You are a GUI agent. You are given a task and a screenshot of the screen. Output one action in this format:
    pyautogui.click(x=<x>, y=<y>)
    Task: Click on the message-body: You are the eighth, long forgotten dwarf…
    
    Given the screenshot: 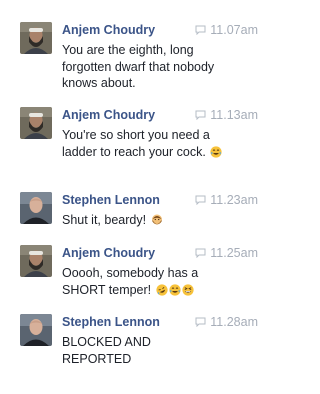 What is the action you would take?
    pyautogui.click(x=138, y=66)
    